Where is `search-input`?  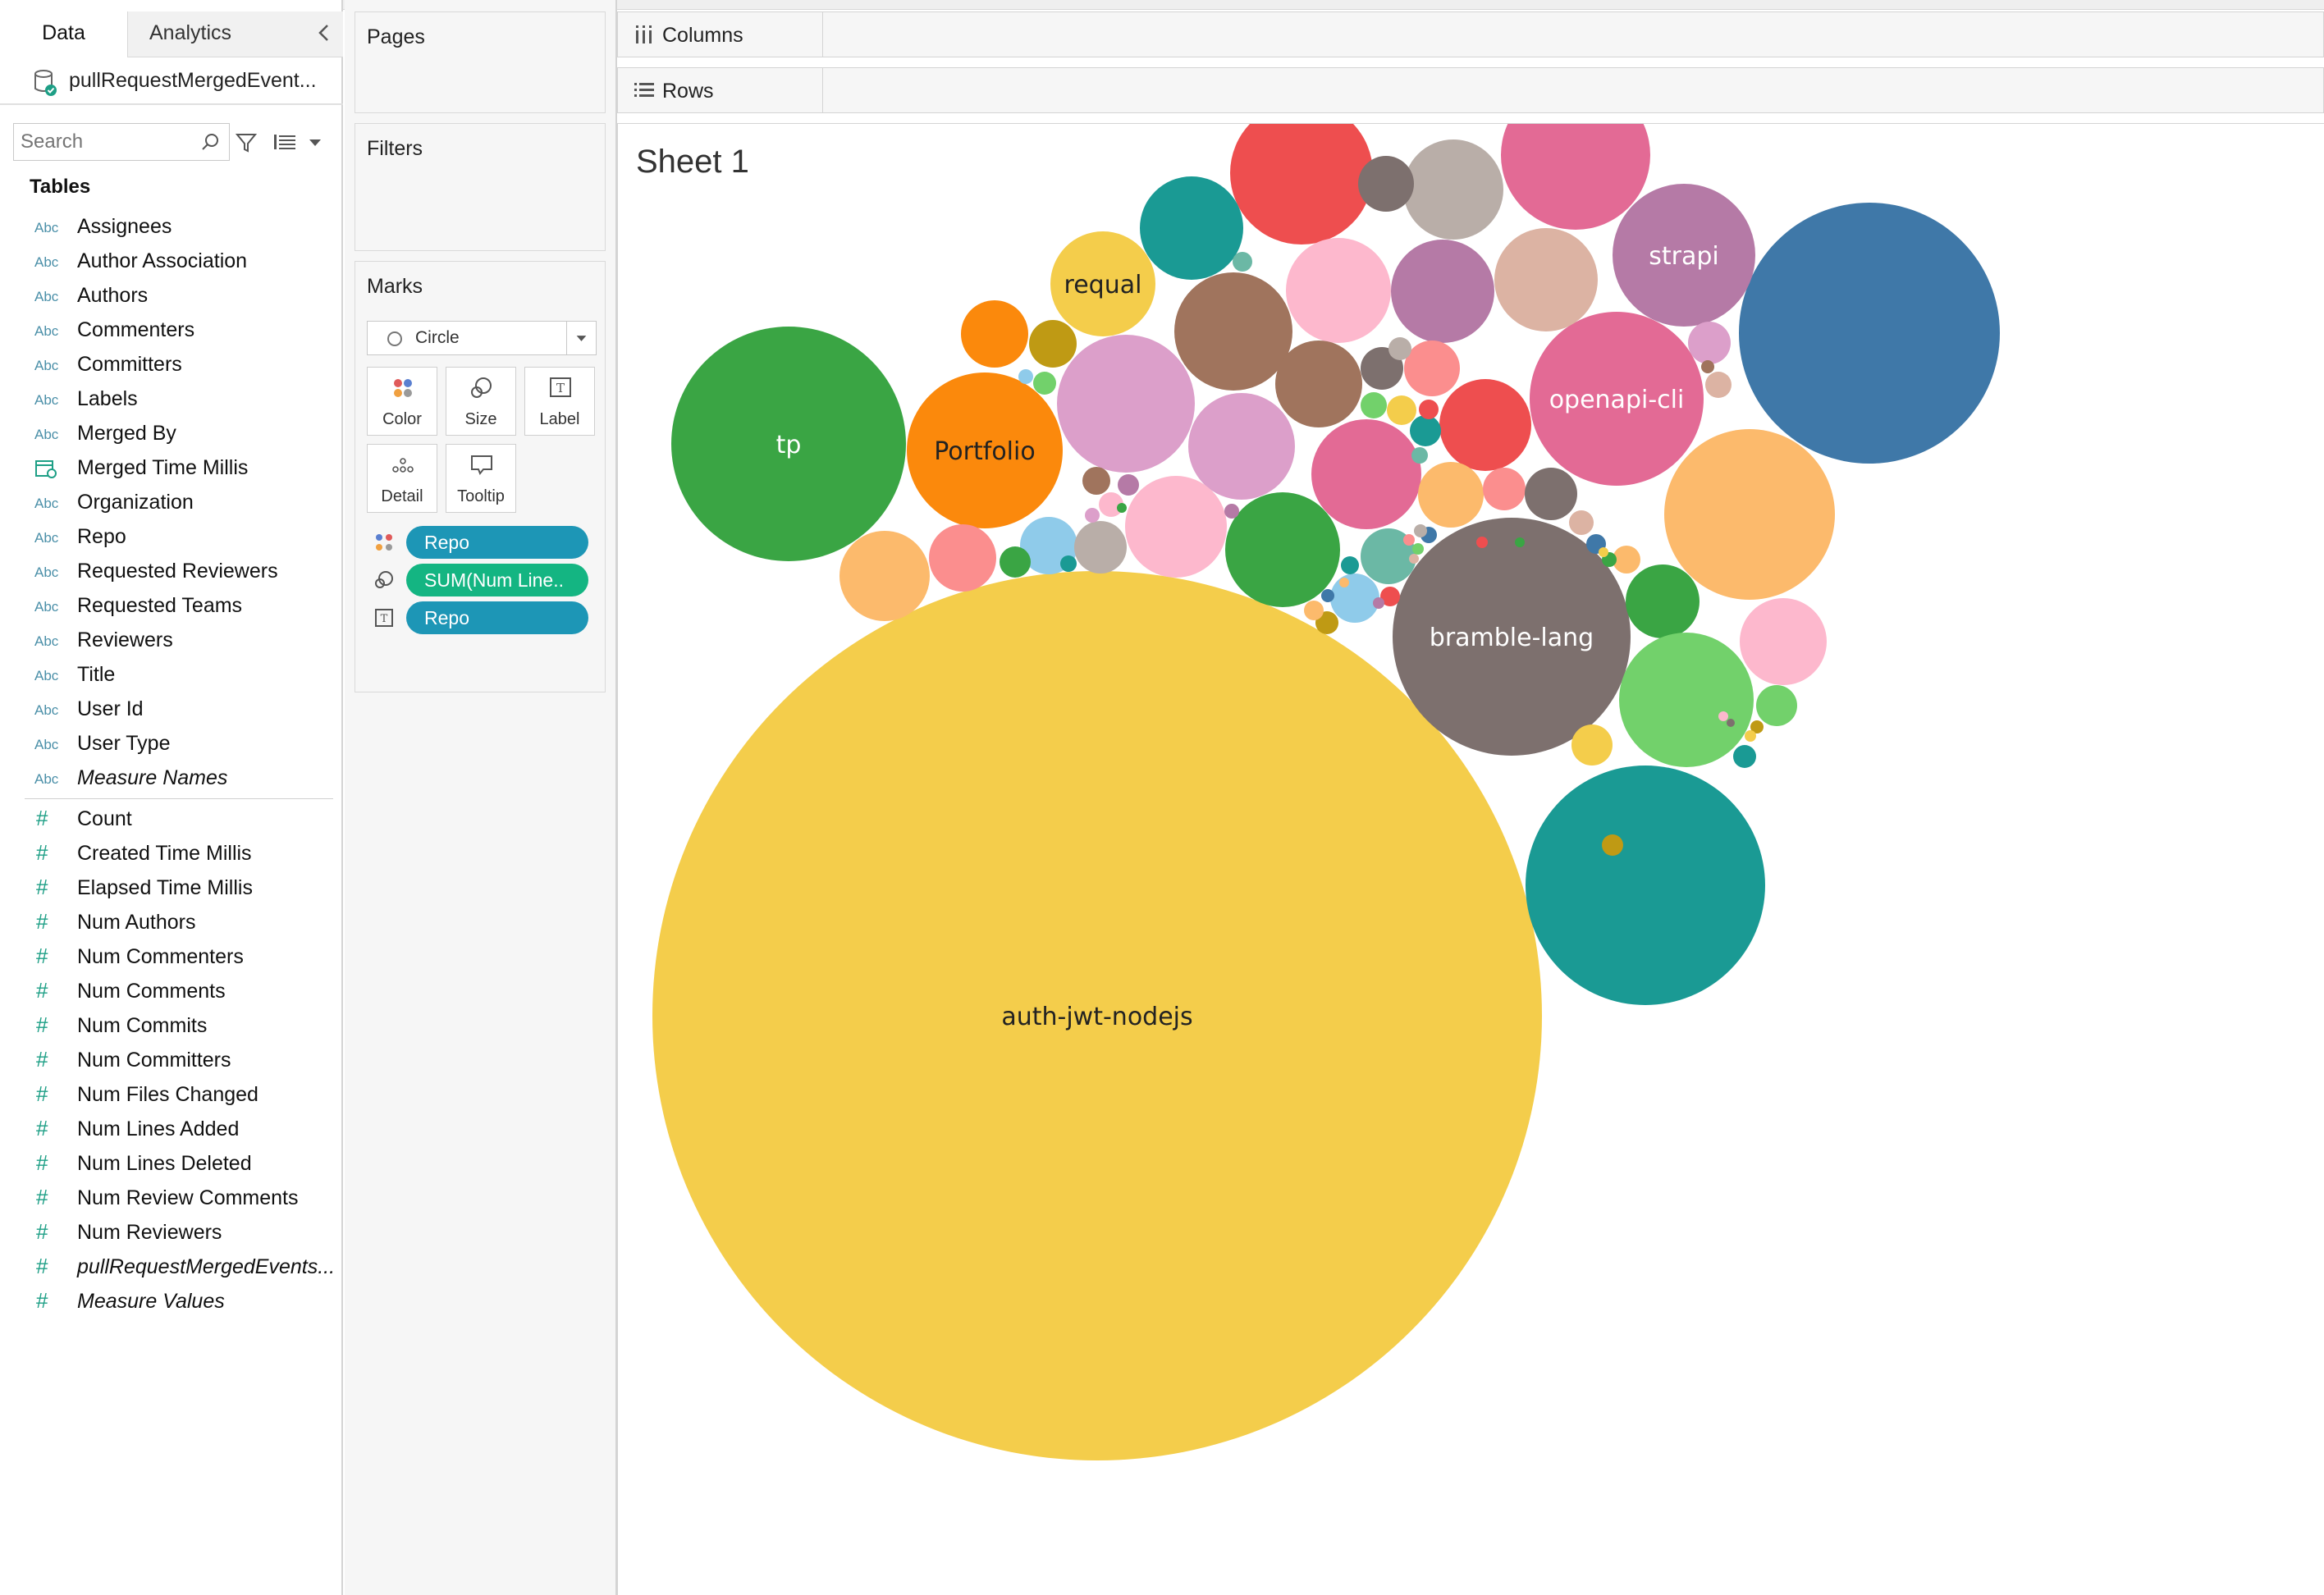 search-input is located at coordinates (107, 142).